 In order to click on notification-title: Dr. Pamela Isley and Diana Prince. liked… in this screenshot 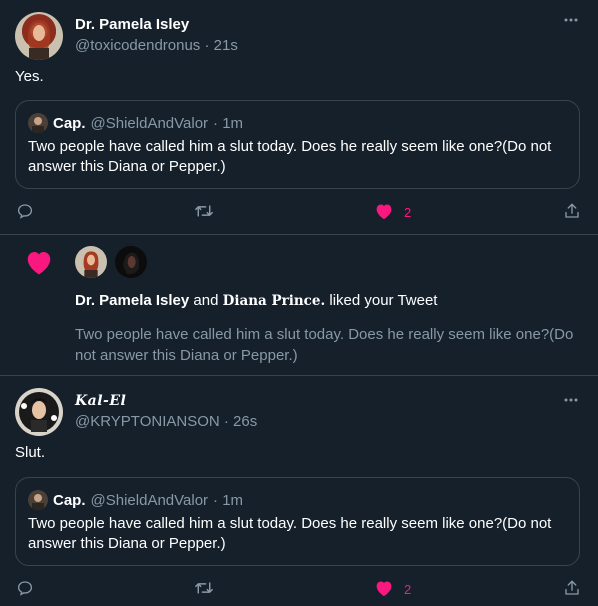, I will do `click(256, 300)`.